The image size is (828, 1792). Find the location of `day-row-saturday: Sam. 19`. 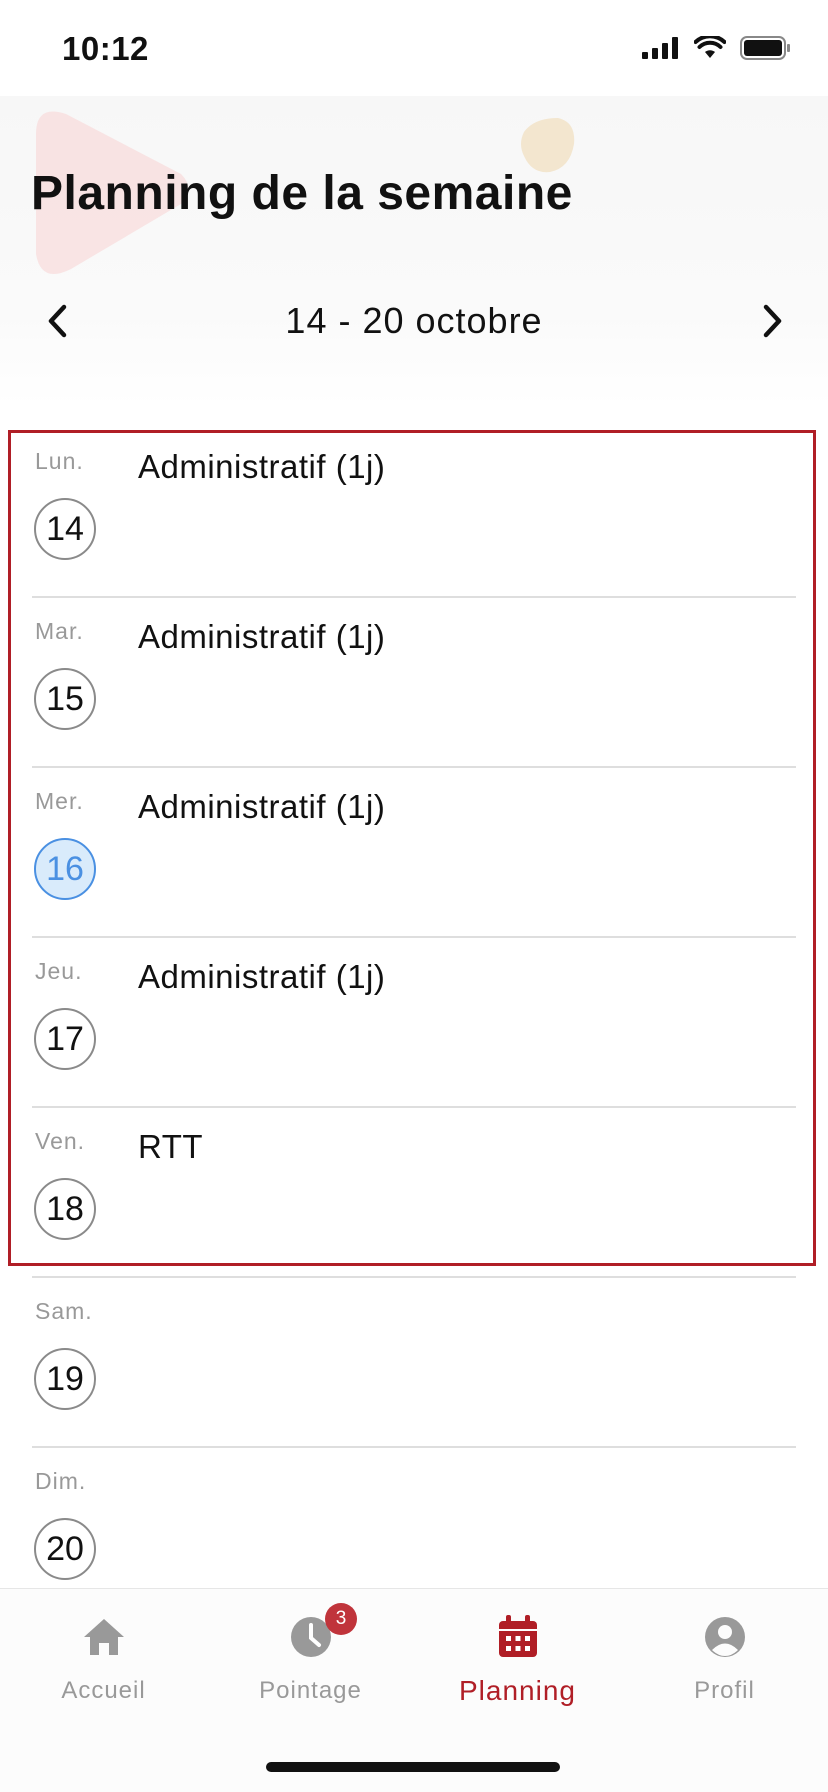

day-row-saturday: Sam. 19 is located at coordinates (414, 1363).